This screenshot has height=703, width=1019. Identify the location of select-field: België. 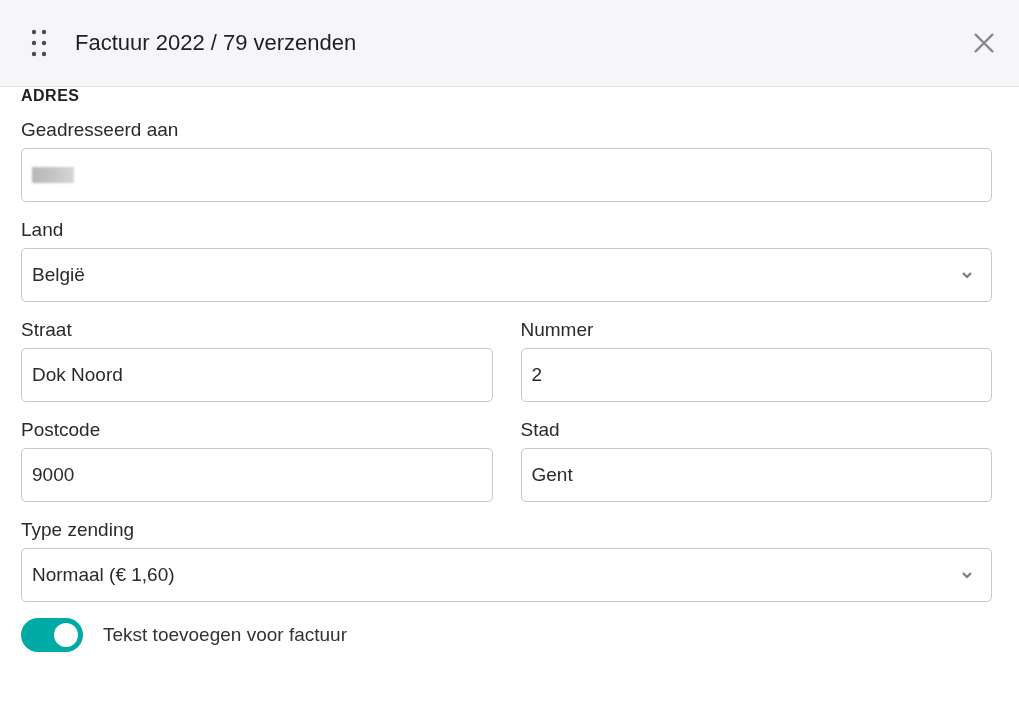
(506, 275).